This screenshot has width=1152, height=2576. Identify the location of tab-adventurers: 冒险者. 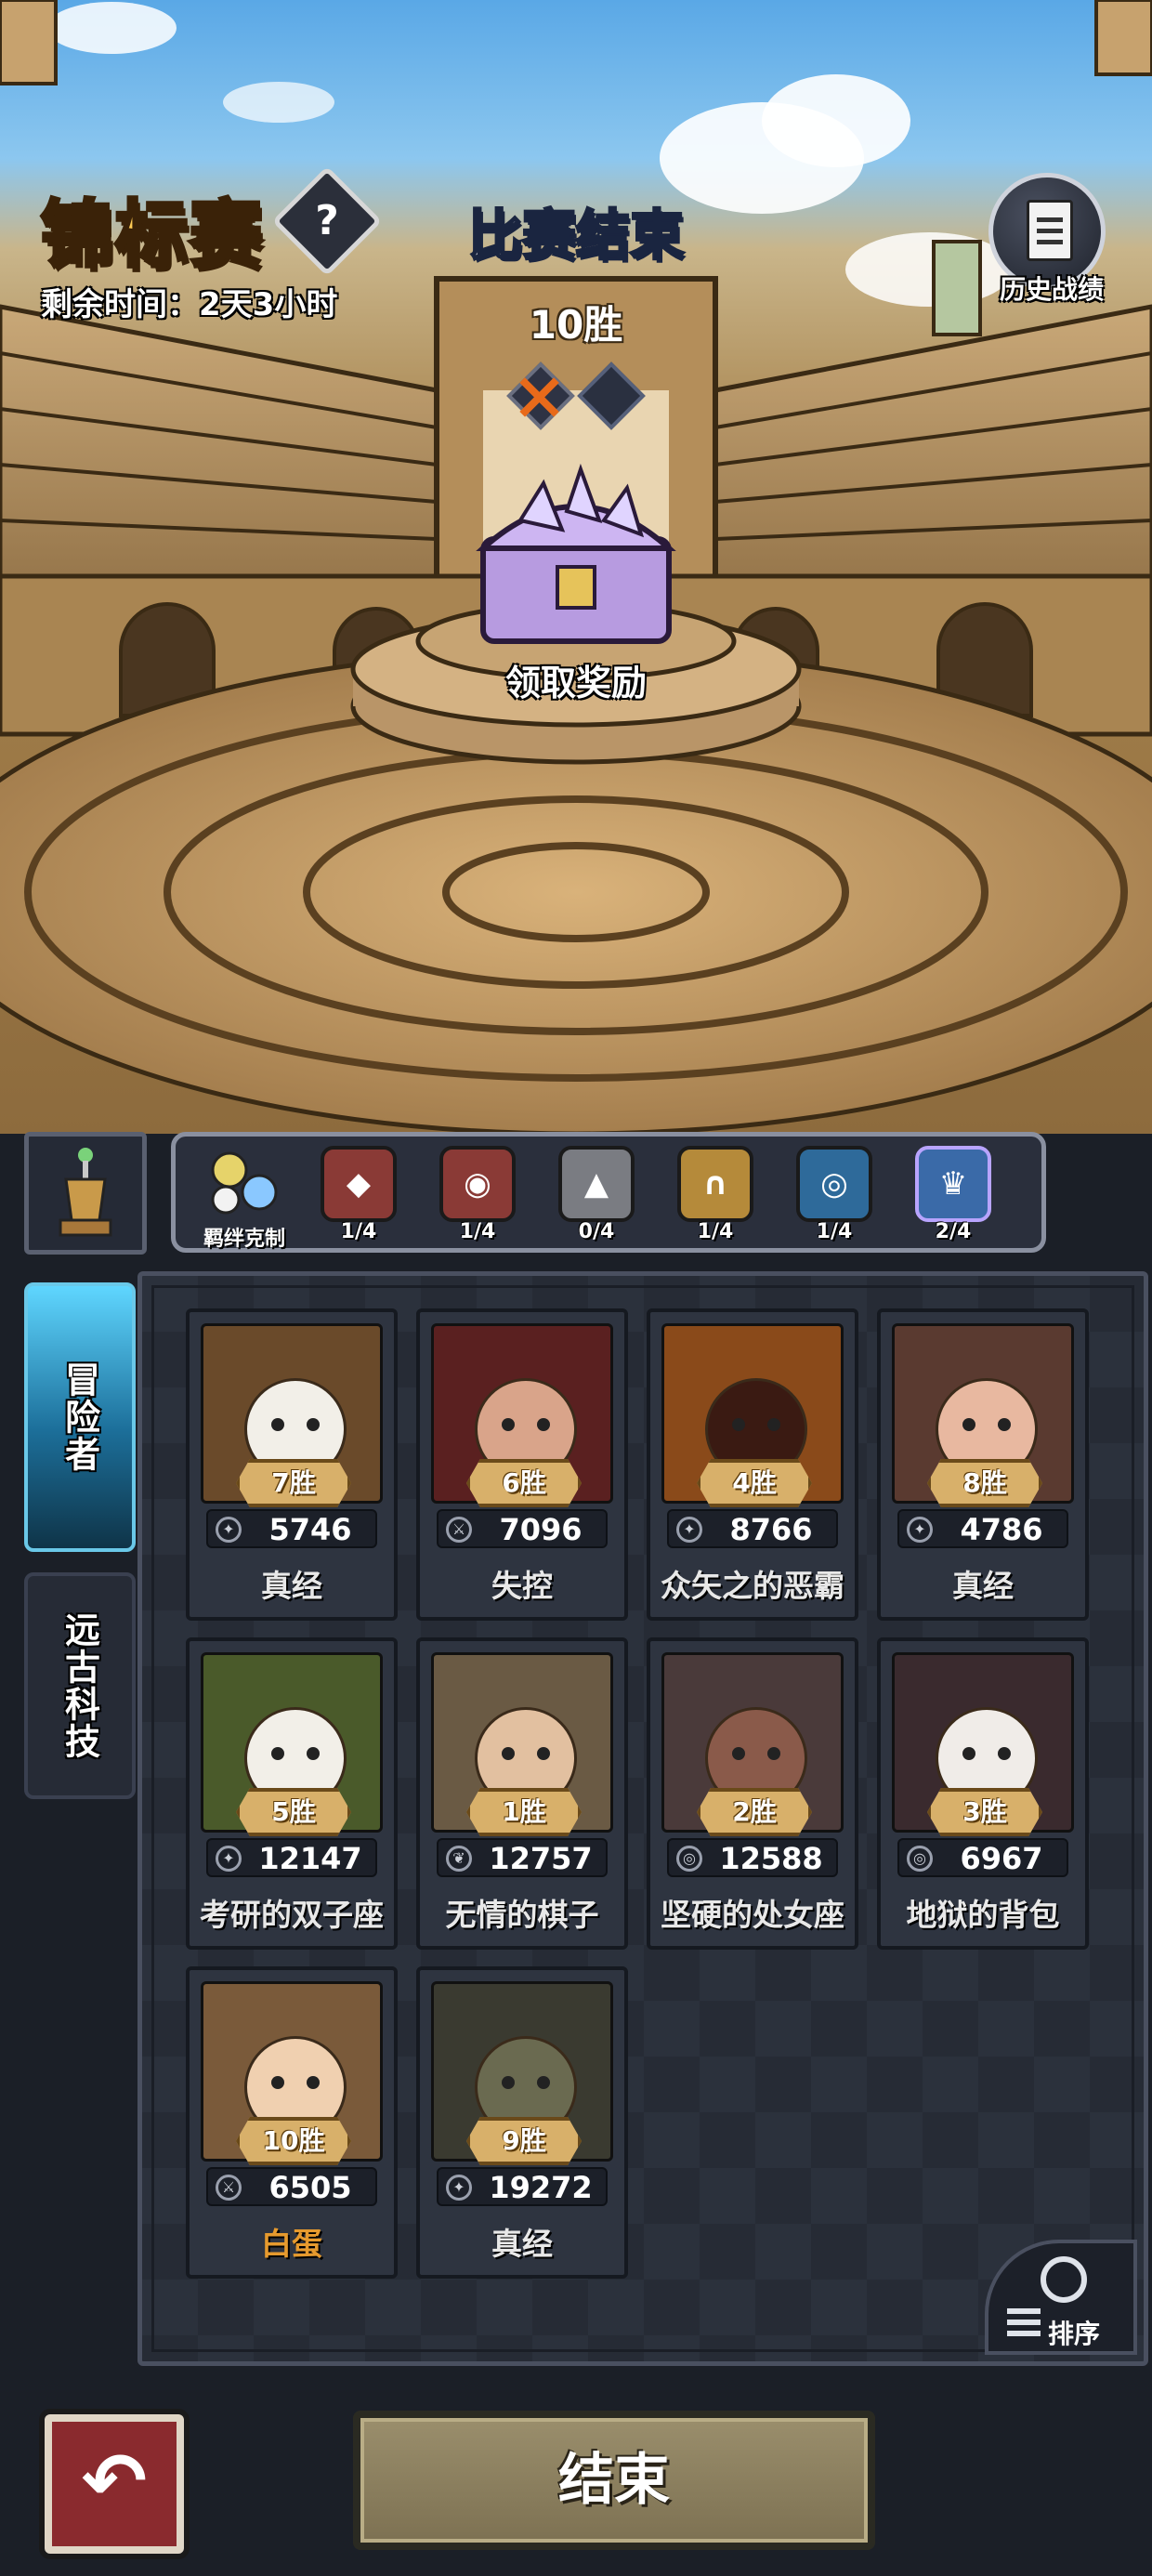
(80, 1417).